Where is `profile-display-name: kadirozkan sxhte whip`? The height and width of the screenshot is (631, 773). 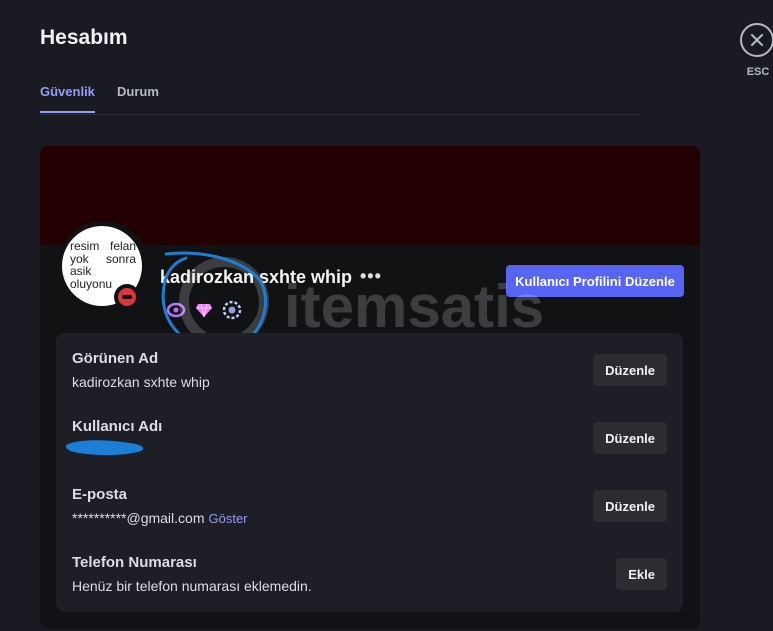 profile-display-name: kadirozkan sxhte whip is located at coordinates (256, 277).